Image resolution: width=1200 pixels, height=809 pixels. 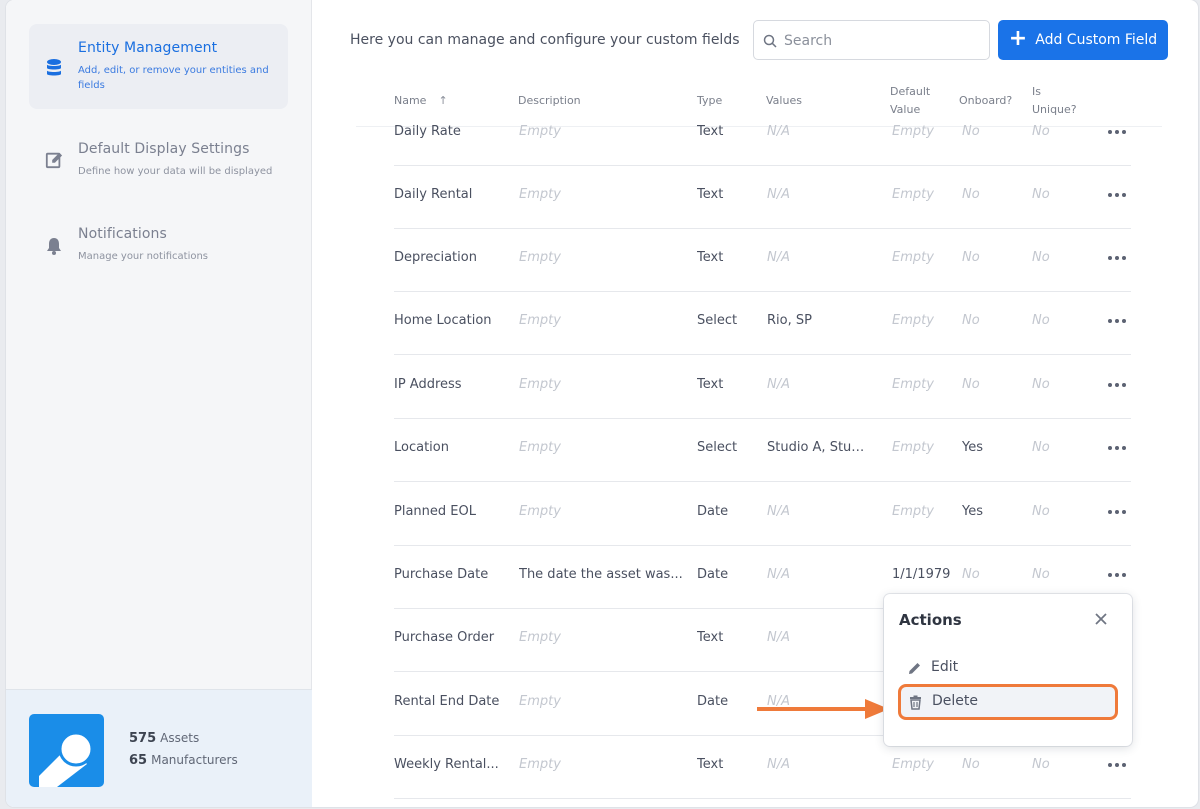 What do you see at coordinates (66, 750) in the screenshot?
I see `company-logo` at bounding box center [66, 750].